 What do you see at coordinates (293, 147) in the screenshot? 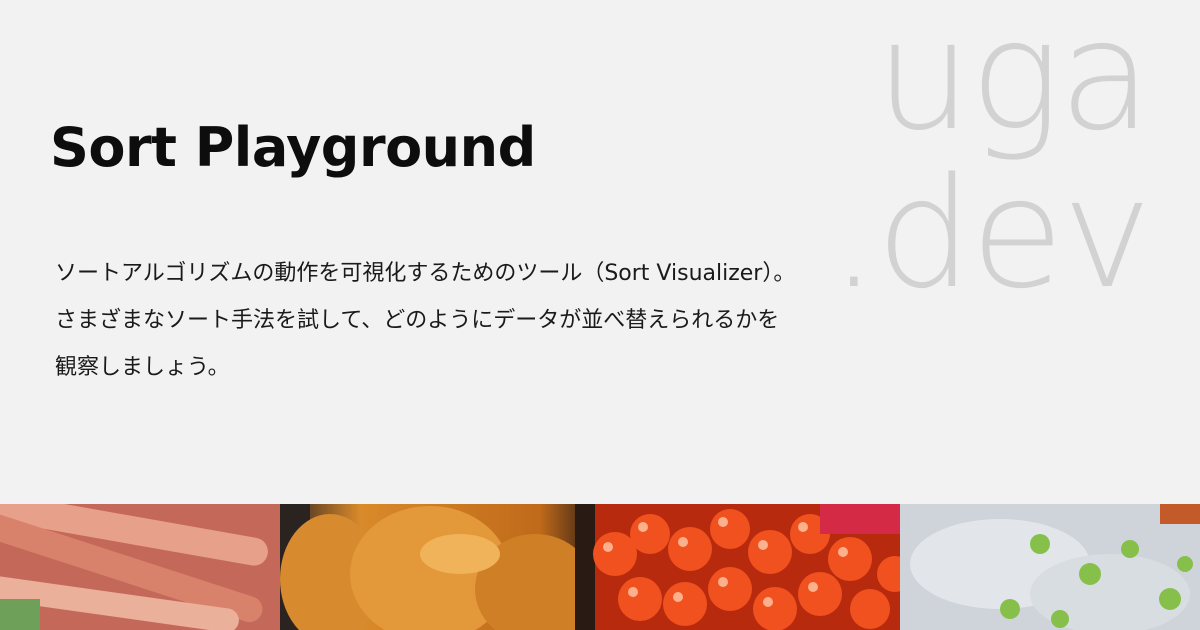
I see `page-title: Sort Playground` at bounding box center [293, 147].